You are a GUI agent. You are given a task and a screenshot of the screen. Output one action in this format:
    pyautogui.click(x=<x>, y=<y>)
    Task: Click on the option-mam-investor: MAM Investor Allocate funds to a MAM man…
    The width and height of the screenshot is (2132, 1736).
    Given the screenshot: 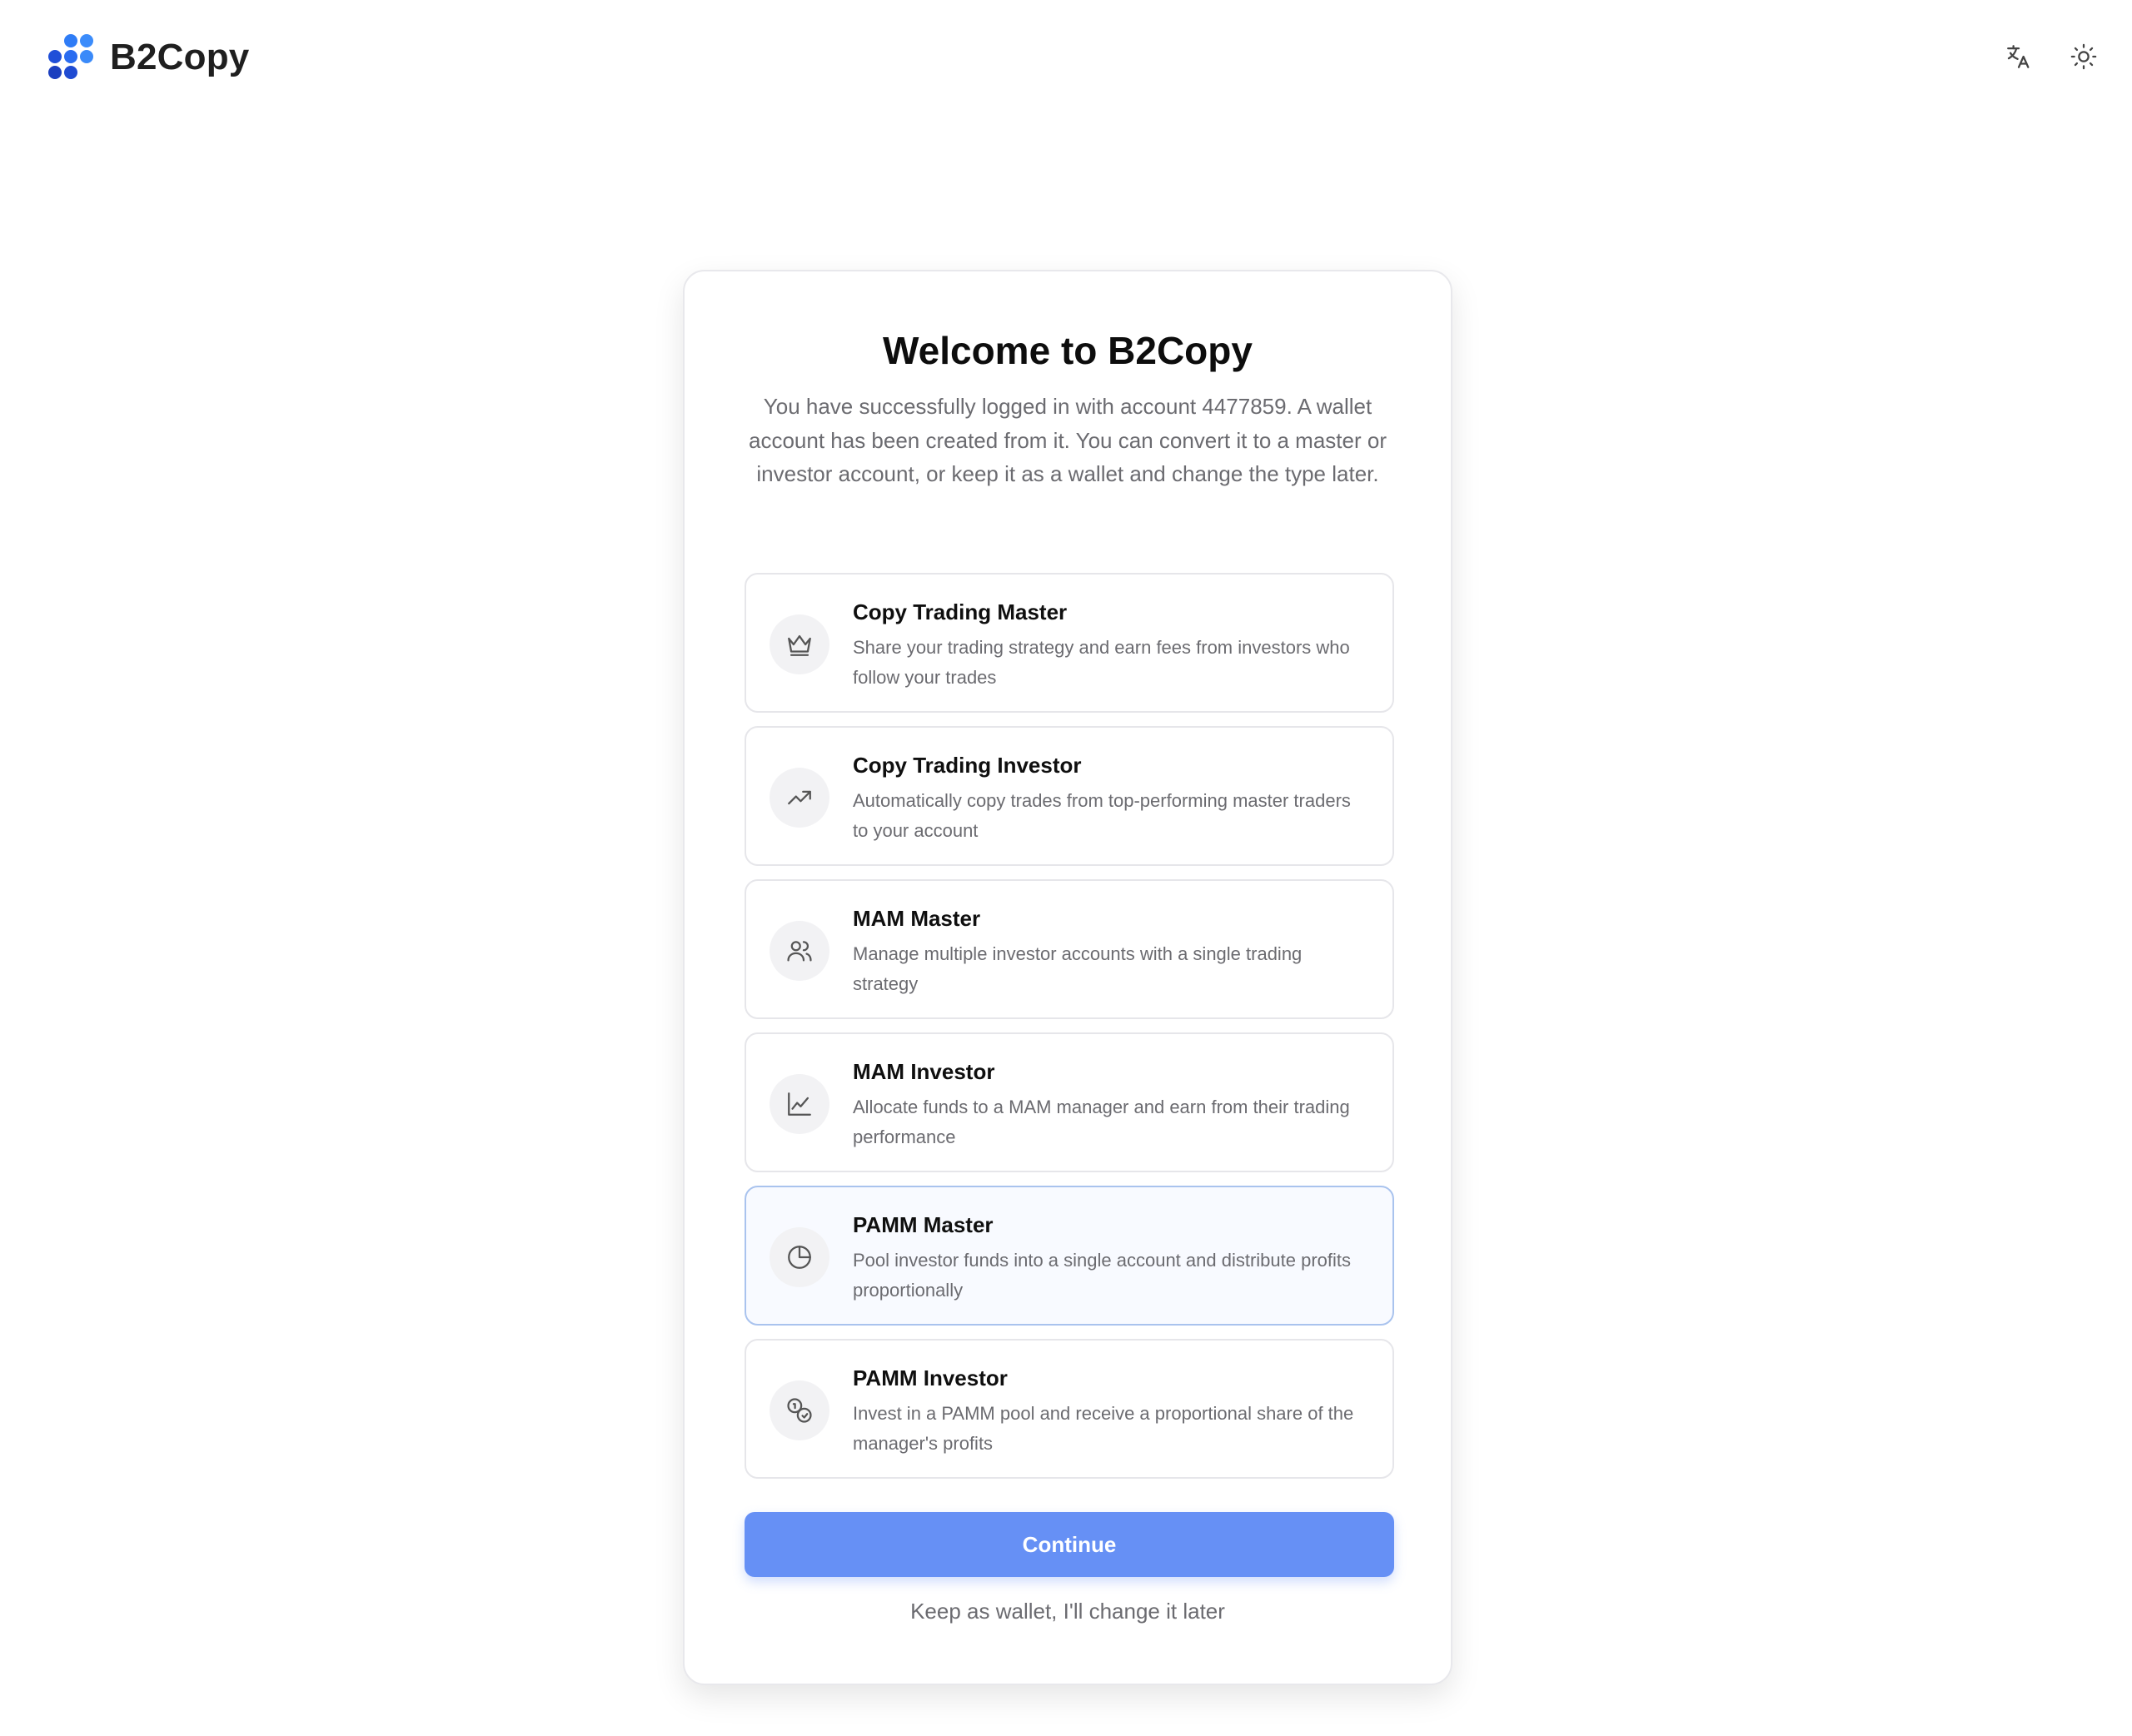 What is the action you would take?
    pyautogui.click(x=1070, y=1102)
    